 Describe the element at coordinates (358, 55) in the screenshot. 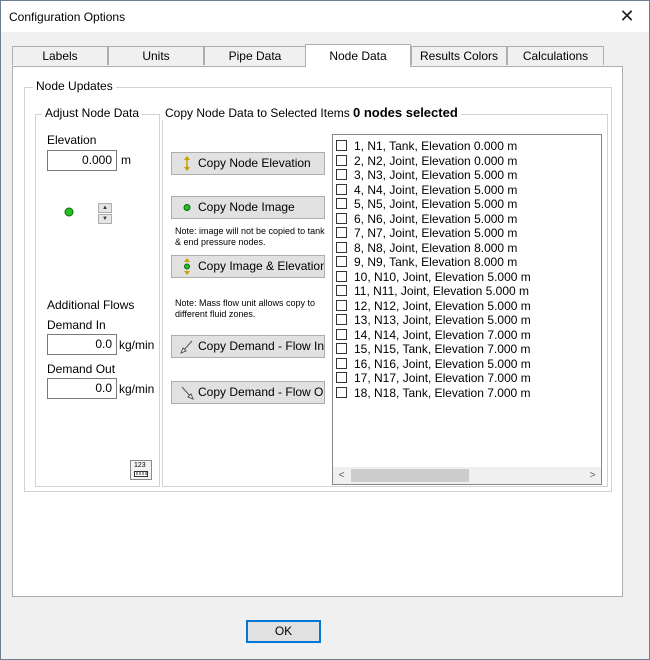

I see `tab-node-data: Node Data` at that location.